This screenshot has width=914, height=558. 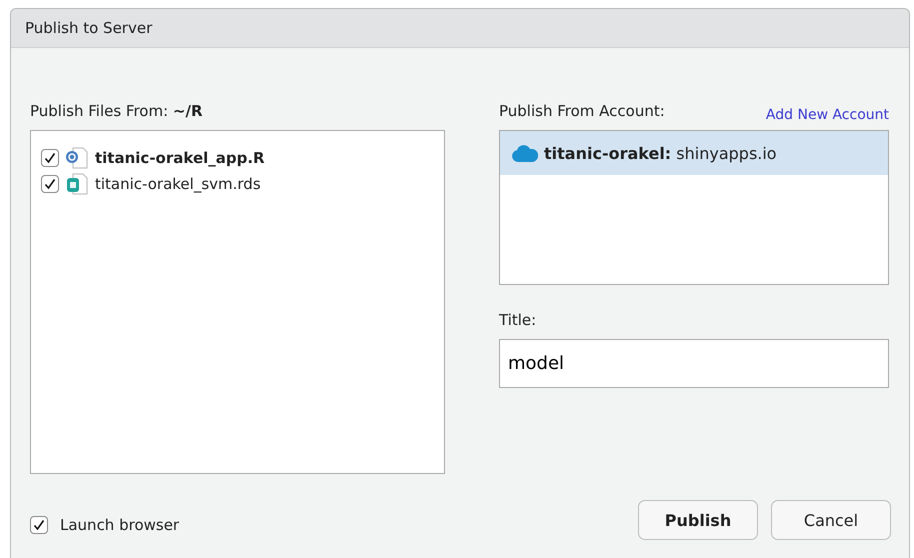 I want to click on files-label: Publish Files From: ~/R, so click(x=117, y=111).